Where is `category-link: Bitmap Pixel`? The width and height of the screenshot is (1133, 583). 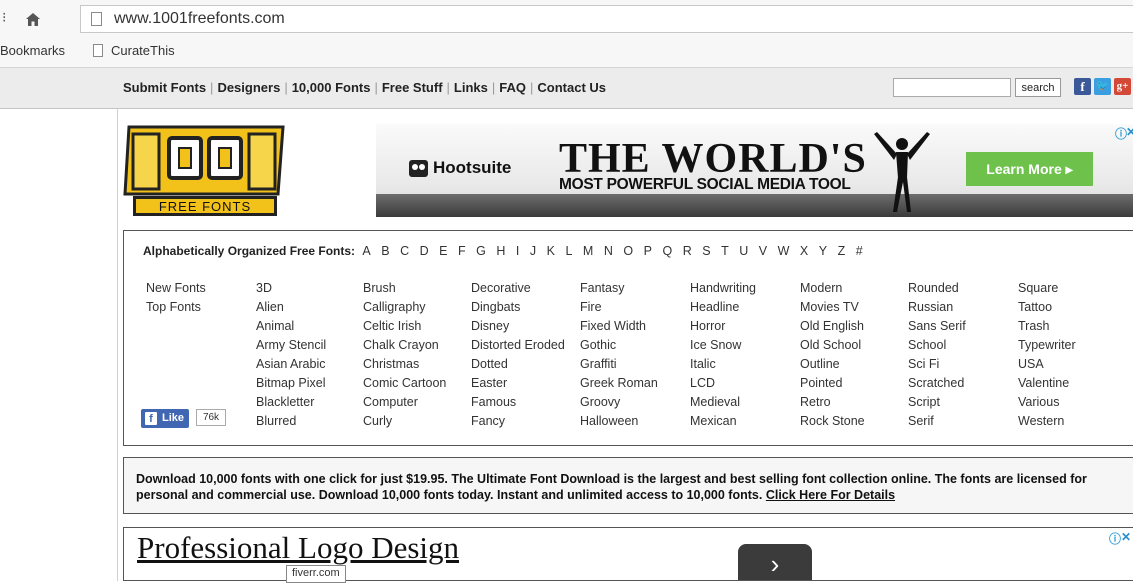
category-link: Bitmap Pixel is located at coordinates (291, 383).